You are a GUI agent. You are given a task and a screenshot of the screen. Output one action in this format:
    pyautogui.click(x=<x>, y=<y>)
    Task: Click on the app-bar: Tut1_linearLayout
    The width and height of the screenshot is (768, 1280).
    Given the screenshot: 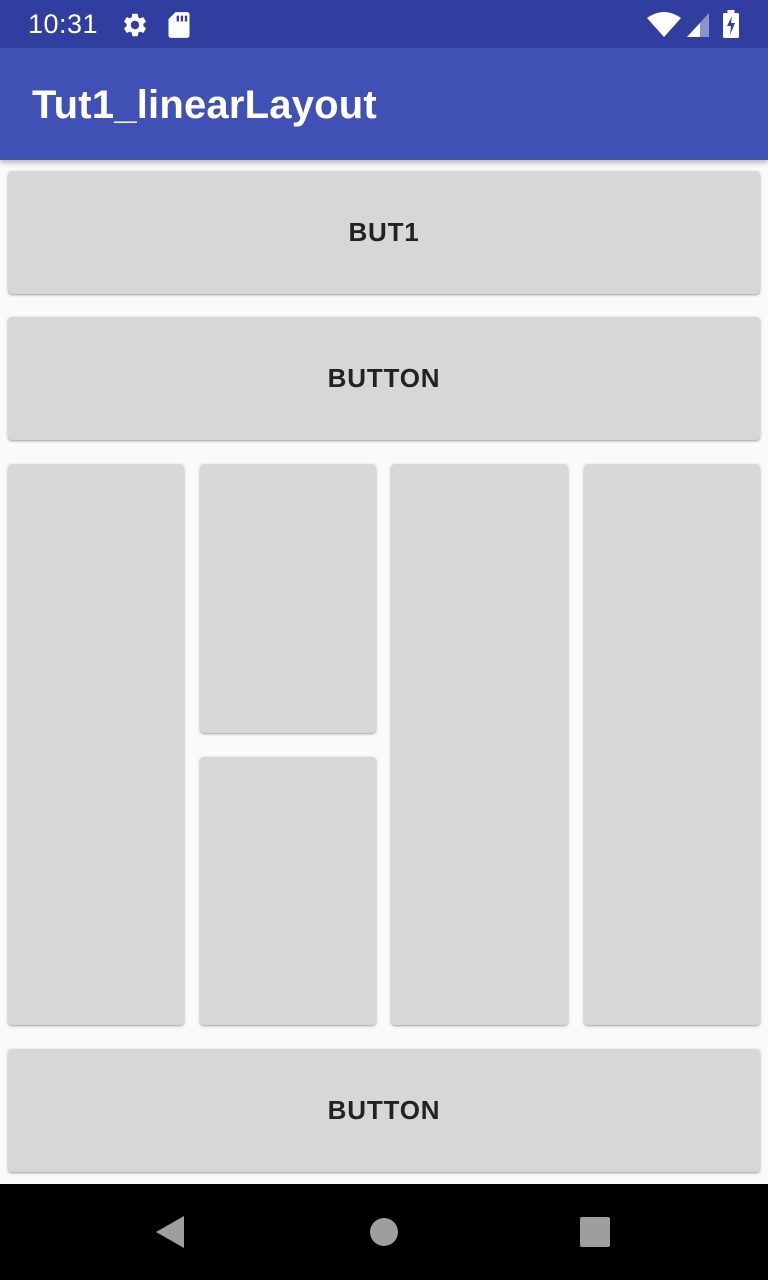 What is the action you would take?
    pyautogui.click(x=384, y=104)
    